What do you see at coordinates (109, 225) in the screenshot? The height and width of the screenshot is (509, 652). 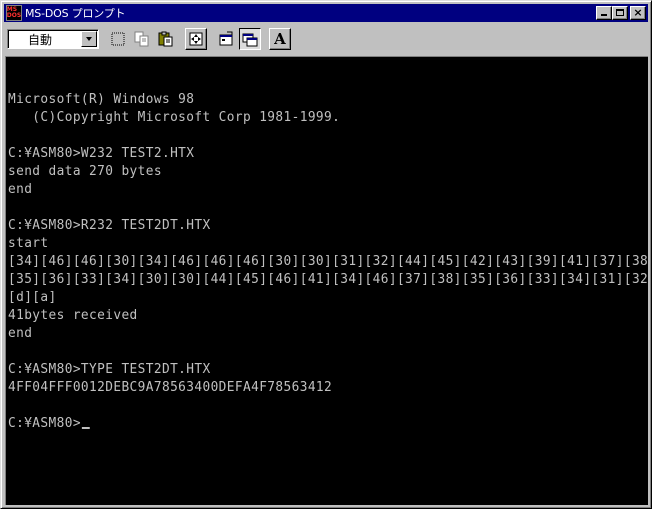 I see `console-line: C:¥ASM80>R232 TEST2DT.HTX` at bounding box center [109, 225].